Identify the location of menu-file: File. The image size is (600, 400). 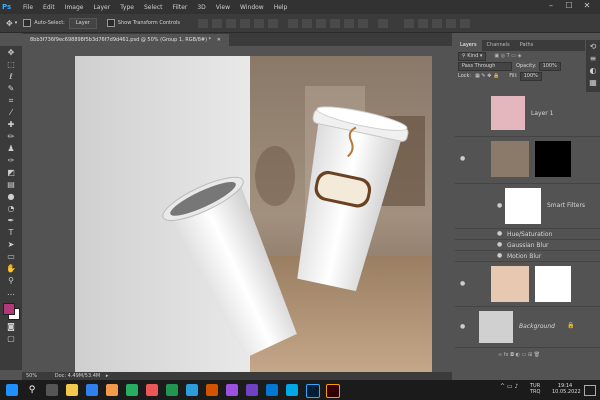
(28, 7).